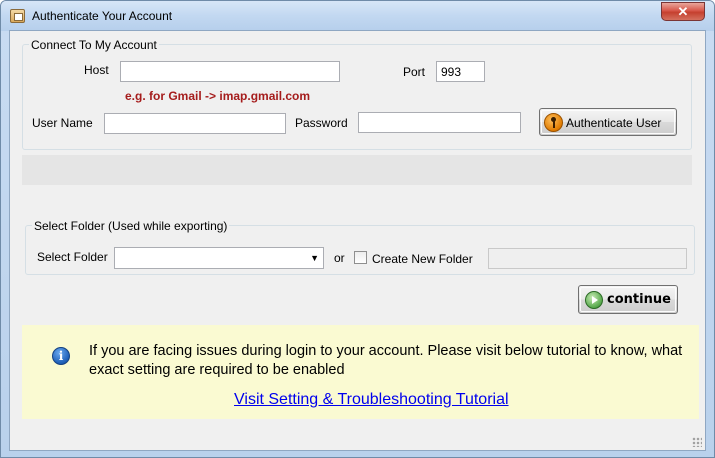  Describe the element at coordinates (553, 122) in the screenshot. I see `key-icon` at that location.